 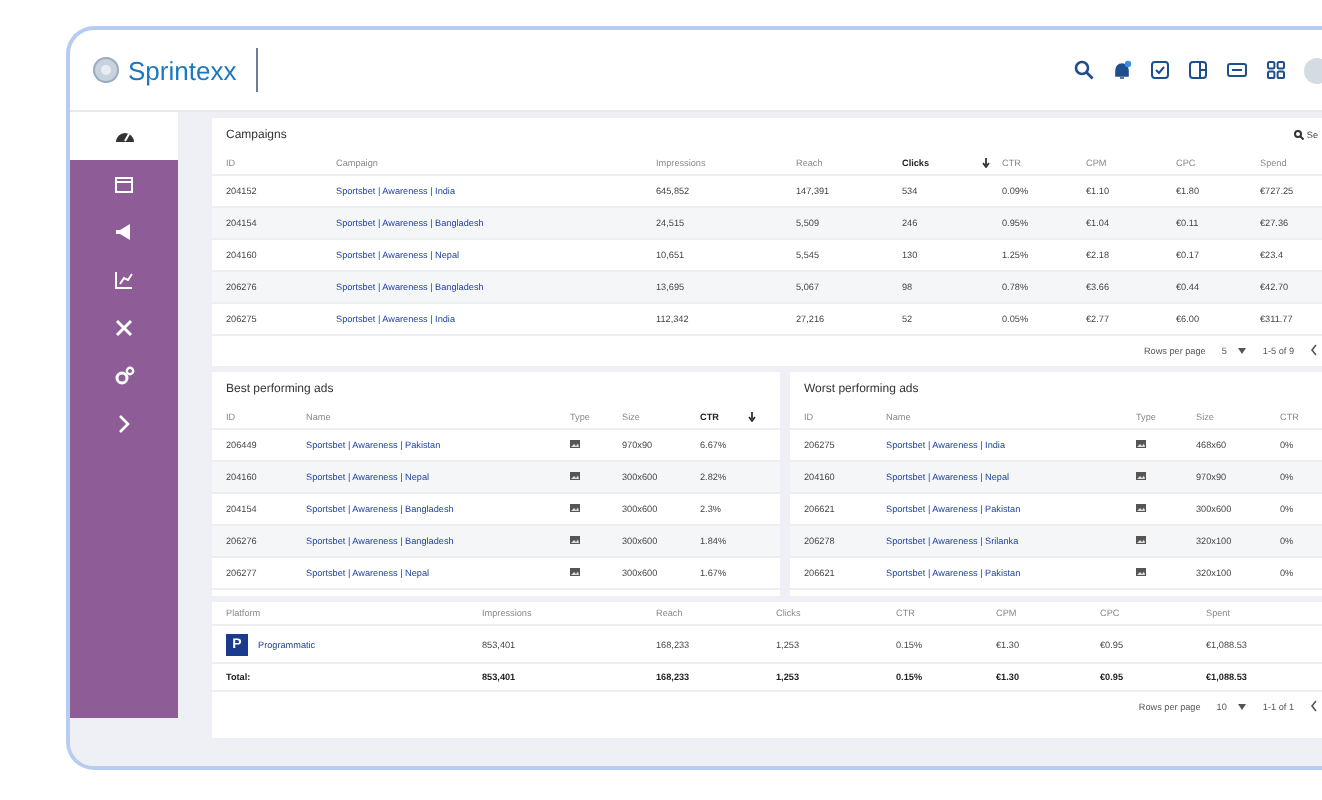 I want to click on logo-icon, so click(x=106, y=70).